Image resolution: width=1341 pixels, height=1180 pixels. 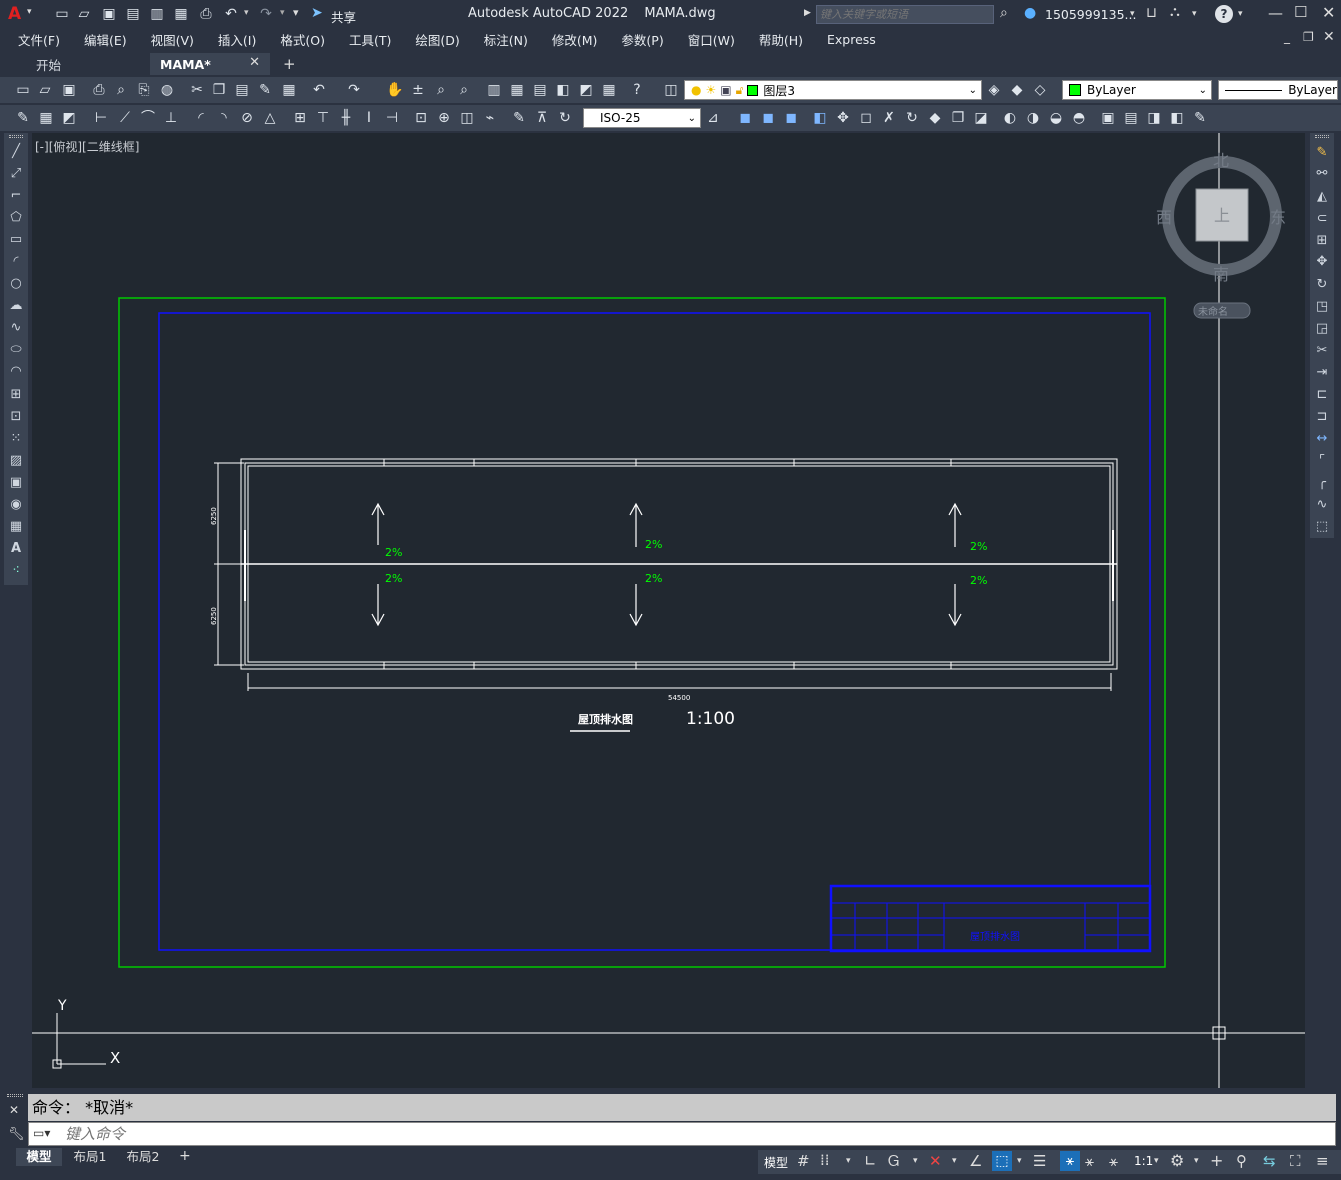 I want to click on save-web-icon: ▦, so click(x=181, y=14).